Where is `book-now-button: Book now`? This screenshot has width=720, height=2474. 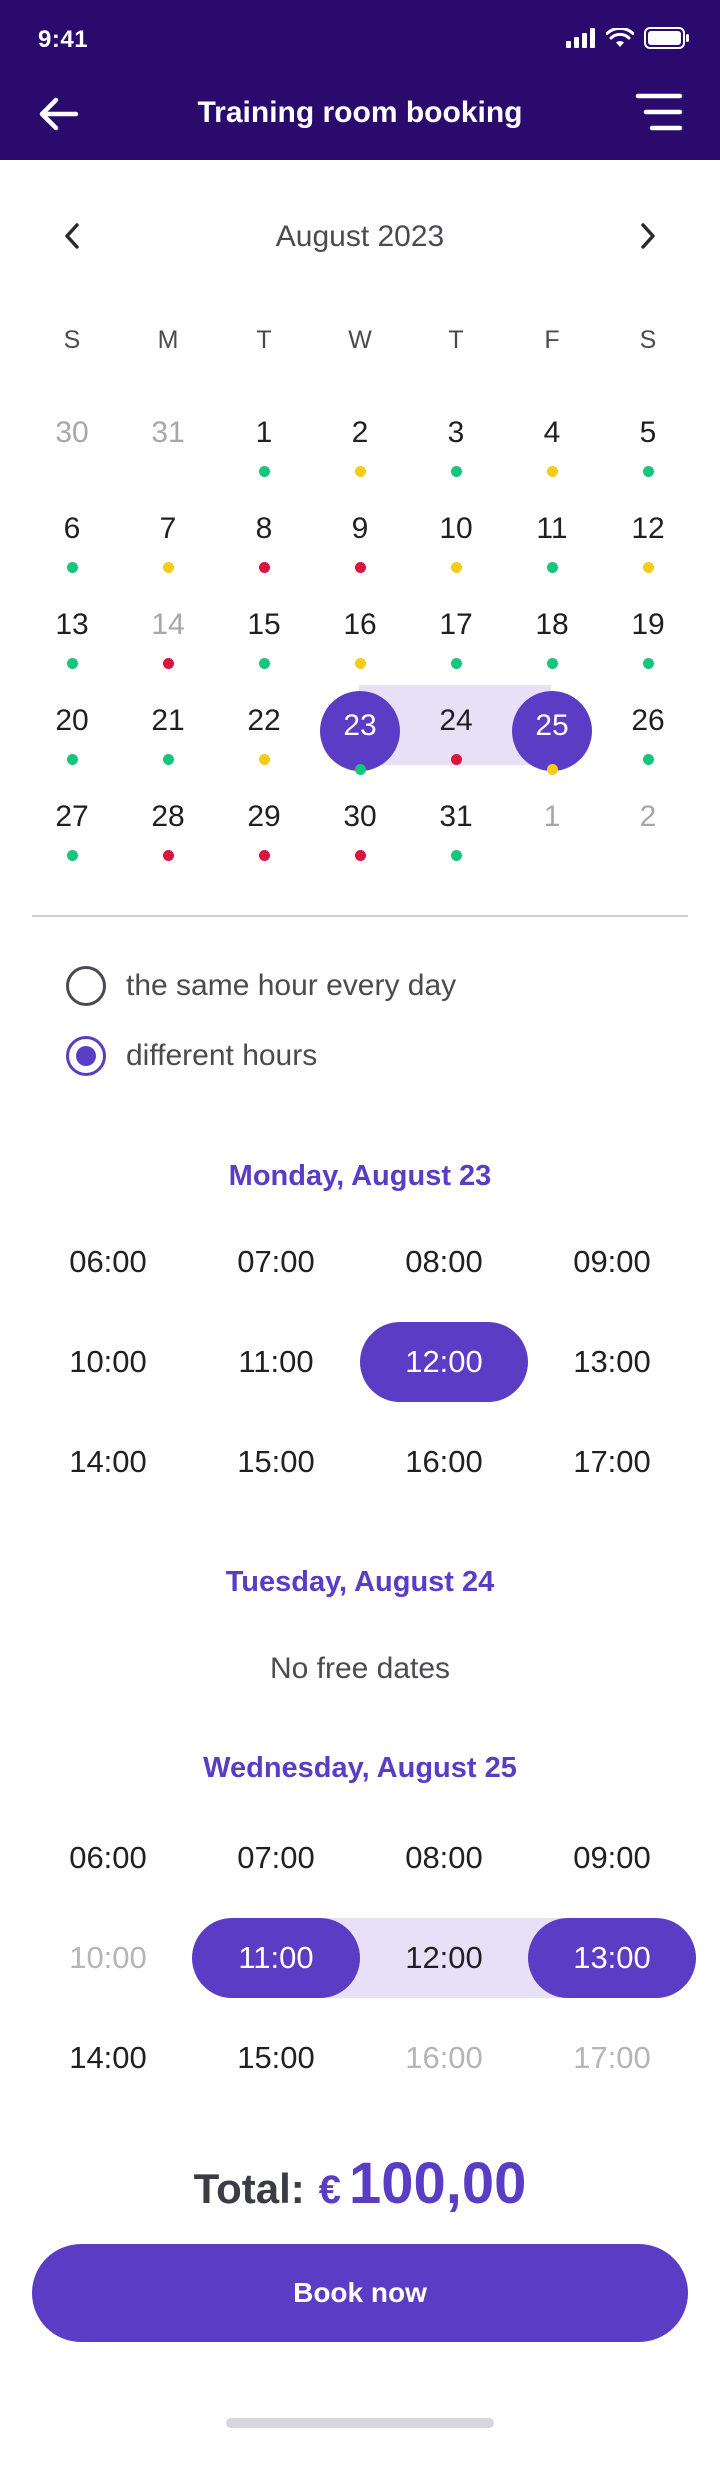
book-now-button: Book now is located at coordinates (360, 2293).